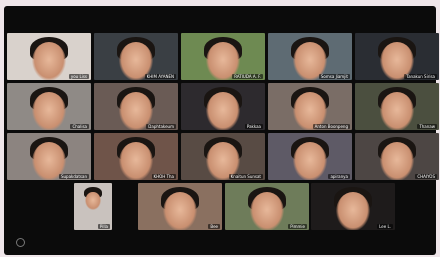 The width and height of the screenshot is (440, 257). What do you see at coordinates (385, 226) in the screenshot?
I see `participant-name-label: Lee L.` at bounding box center [385, 226].